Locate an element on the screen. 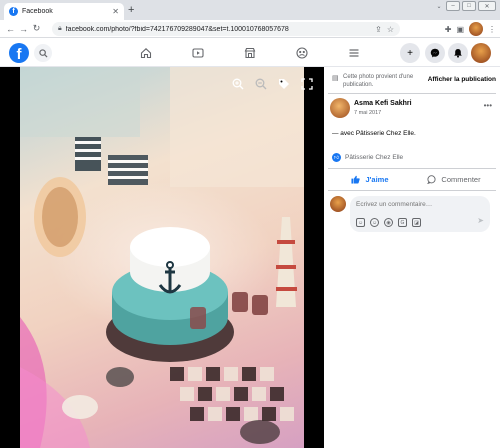 Image resolution: width=500 pixels, height=448 pixels. author-avatar is located at coordinates (340, 108).